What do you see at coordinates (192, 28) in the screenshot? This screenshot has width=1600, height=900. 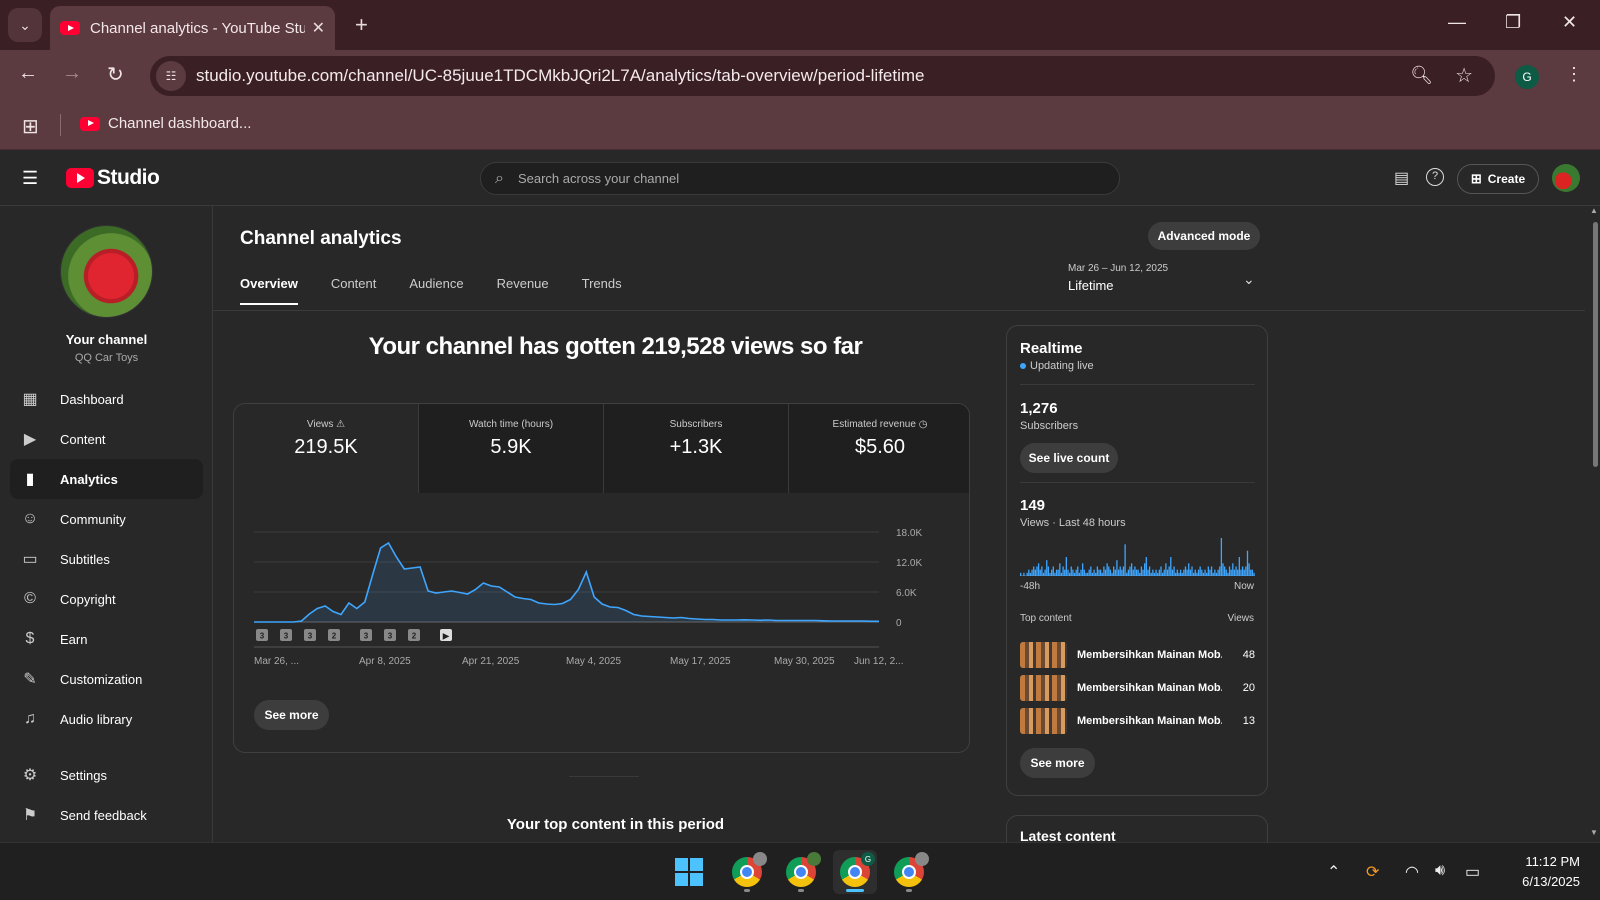 I see `browser-tab: Channel analytics - YouTube Studio ✕` at bounding box center [192, 28].